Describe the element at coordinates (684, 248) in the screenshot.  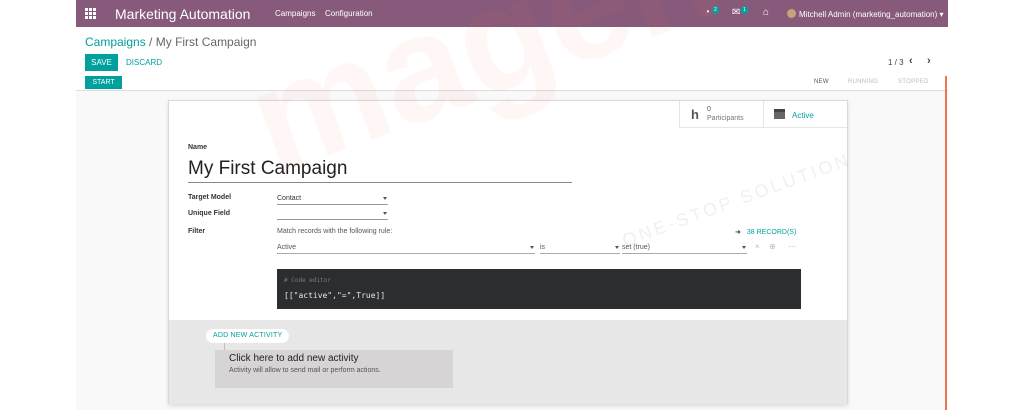
I see `domain-value-select: set (true)` at that location.